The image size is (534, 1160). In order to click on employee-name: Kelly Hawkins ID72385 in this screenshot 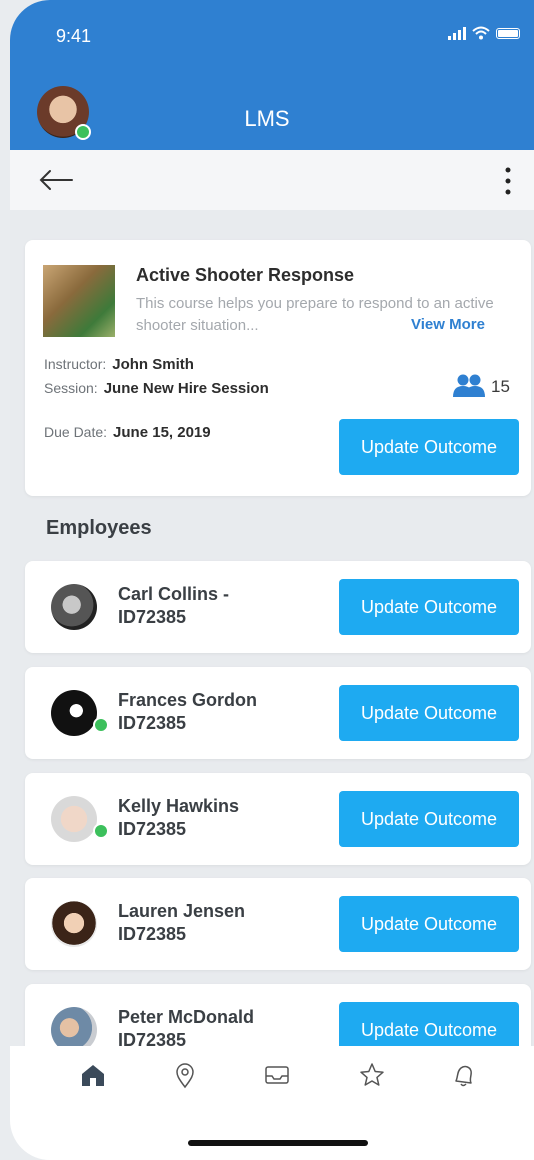, I will do `click(179, 817)`.